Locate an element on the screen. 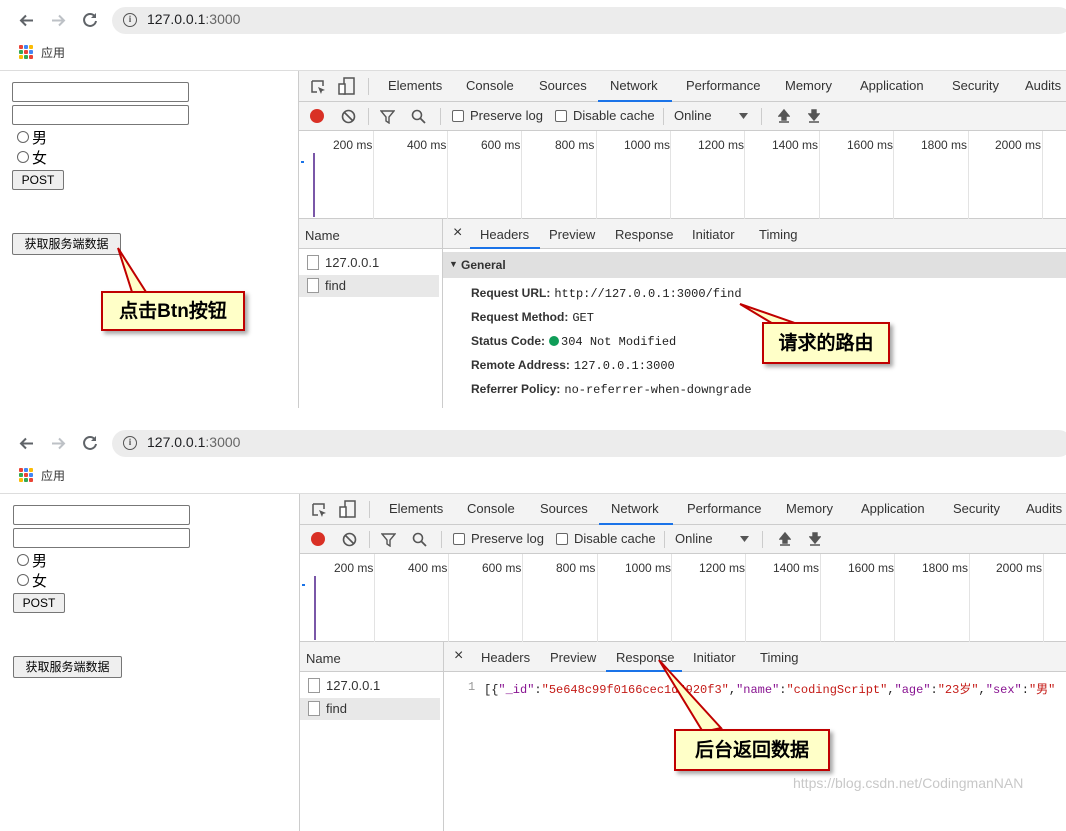 This screenshot has height=831, width=1066. timeline-tick: 1400 ms is located at coordinates (796, 568).